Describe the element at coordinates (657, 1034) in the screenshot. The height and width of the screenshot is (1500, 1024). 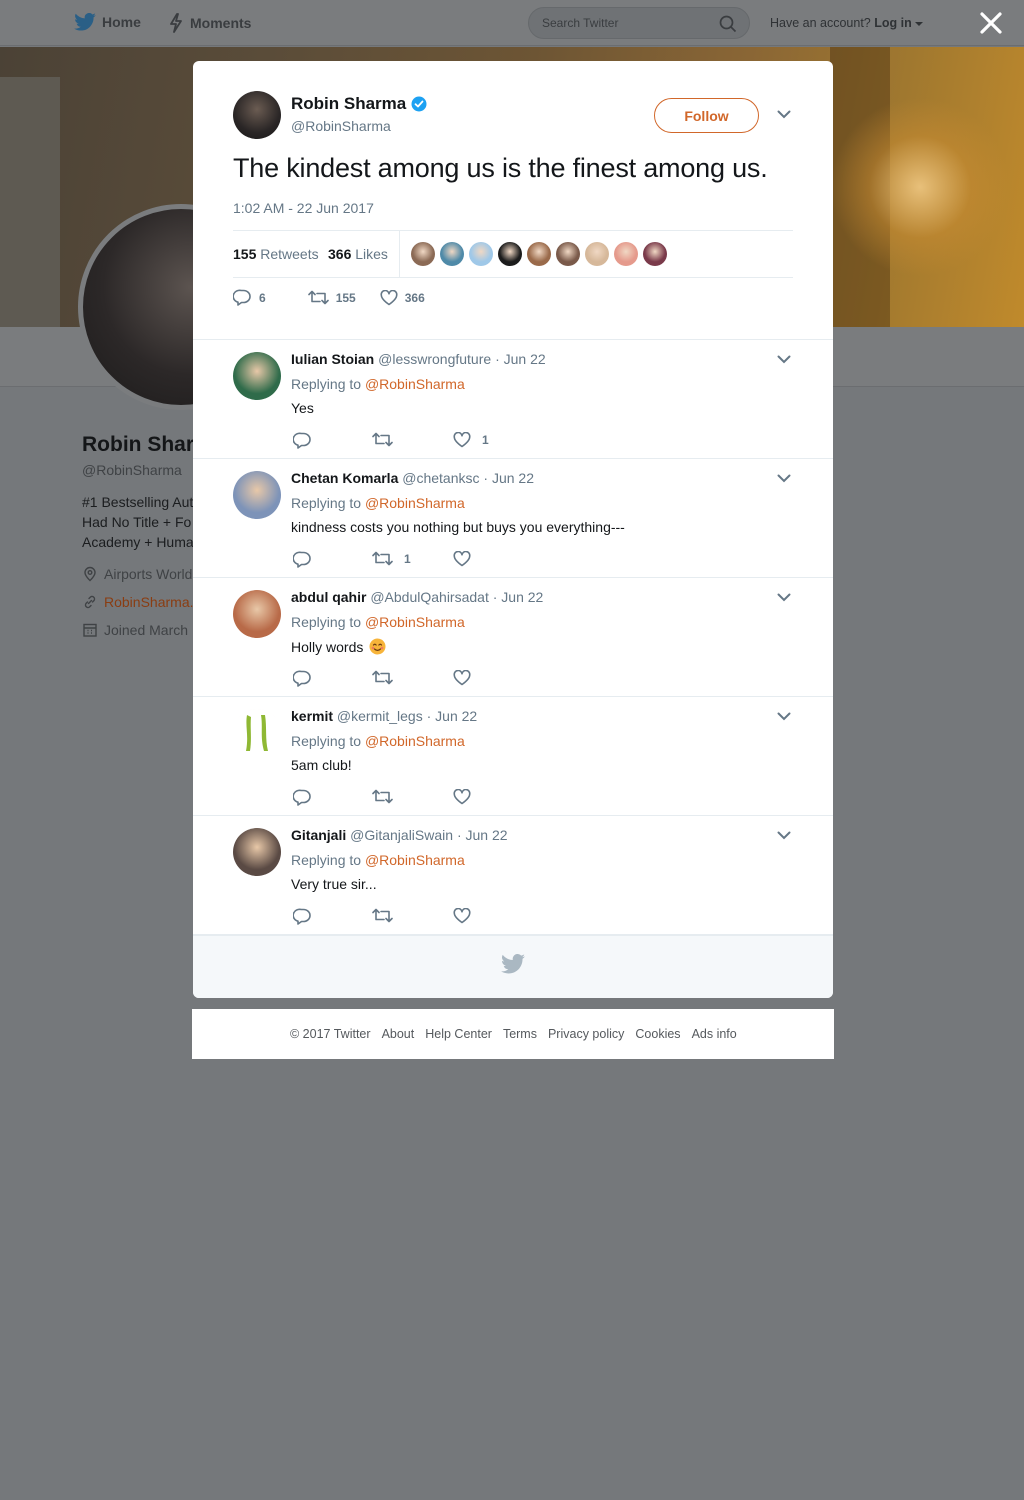
I see `footer-link: Cookies` at that location.